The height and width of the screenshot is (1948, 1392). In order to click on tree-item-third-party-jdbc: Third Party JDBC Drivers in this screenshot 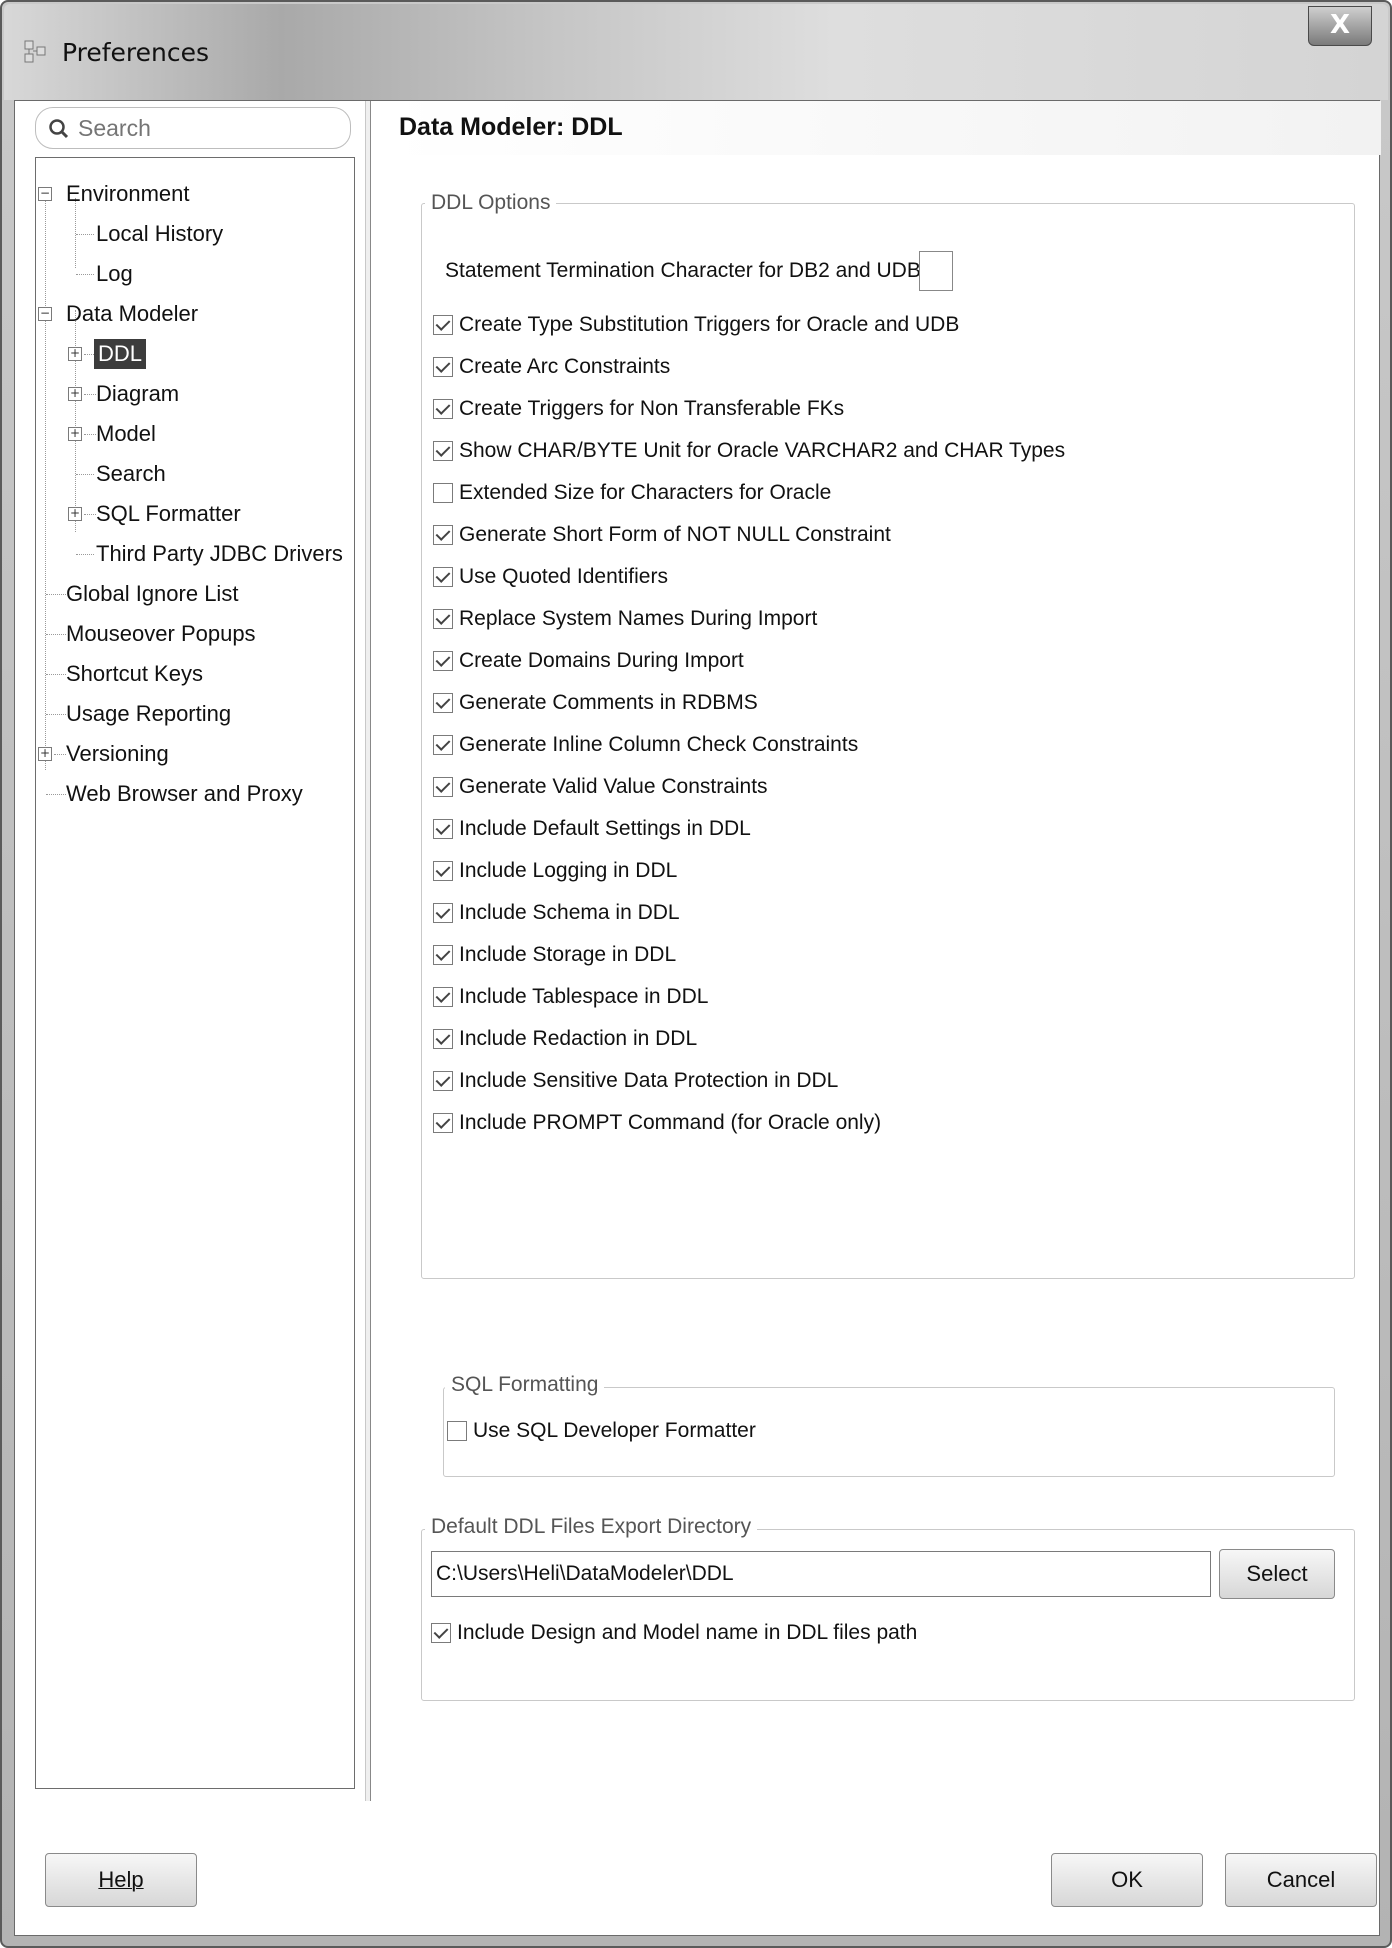, I will do `click(219, 554)`.